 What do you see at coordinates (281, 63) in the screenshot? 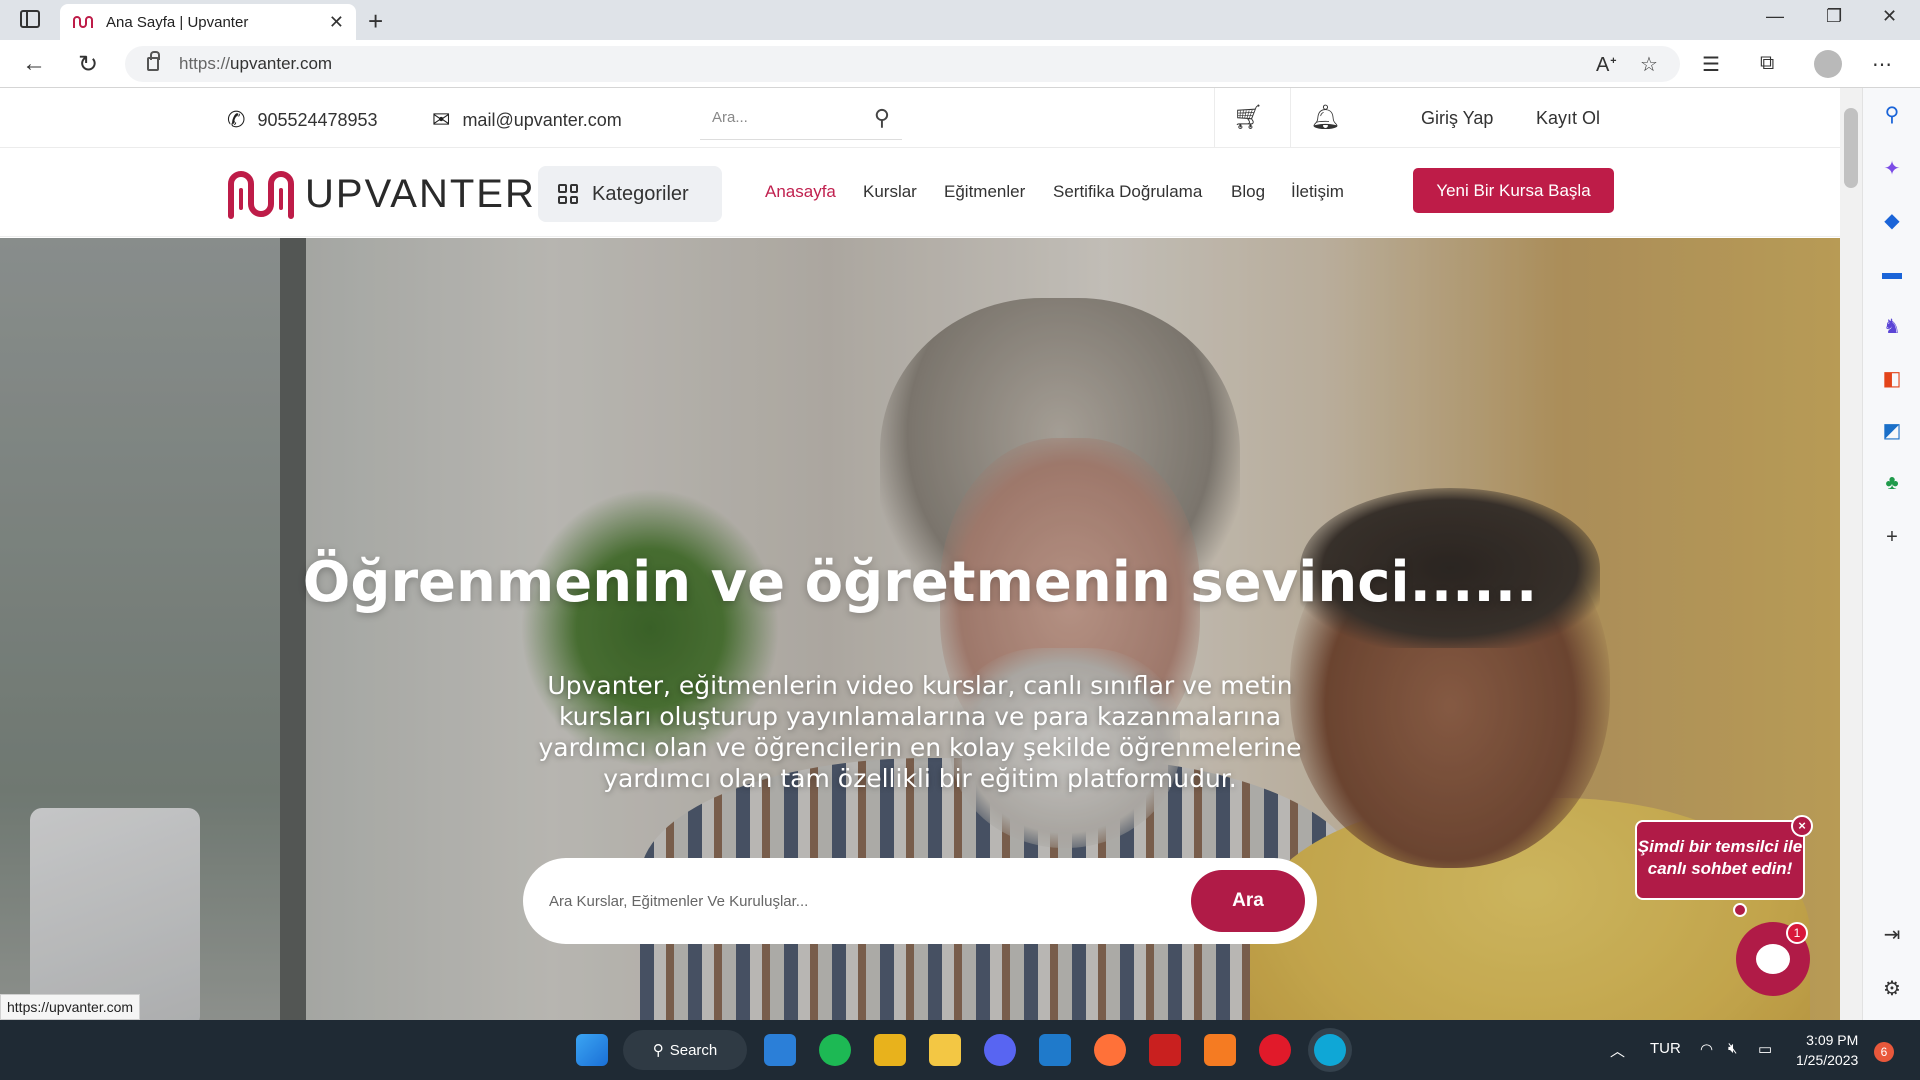
I see `url-host: upvanter.com` at bounding box center [281, 63].